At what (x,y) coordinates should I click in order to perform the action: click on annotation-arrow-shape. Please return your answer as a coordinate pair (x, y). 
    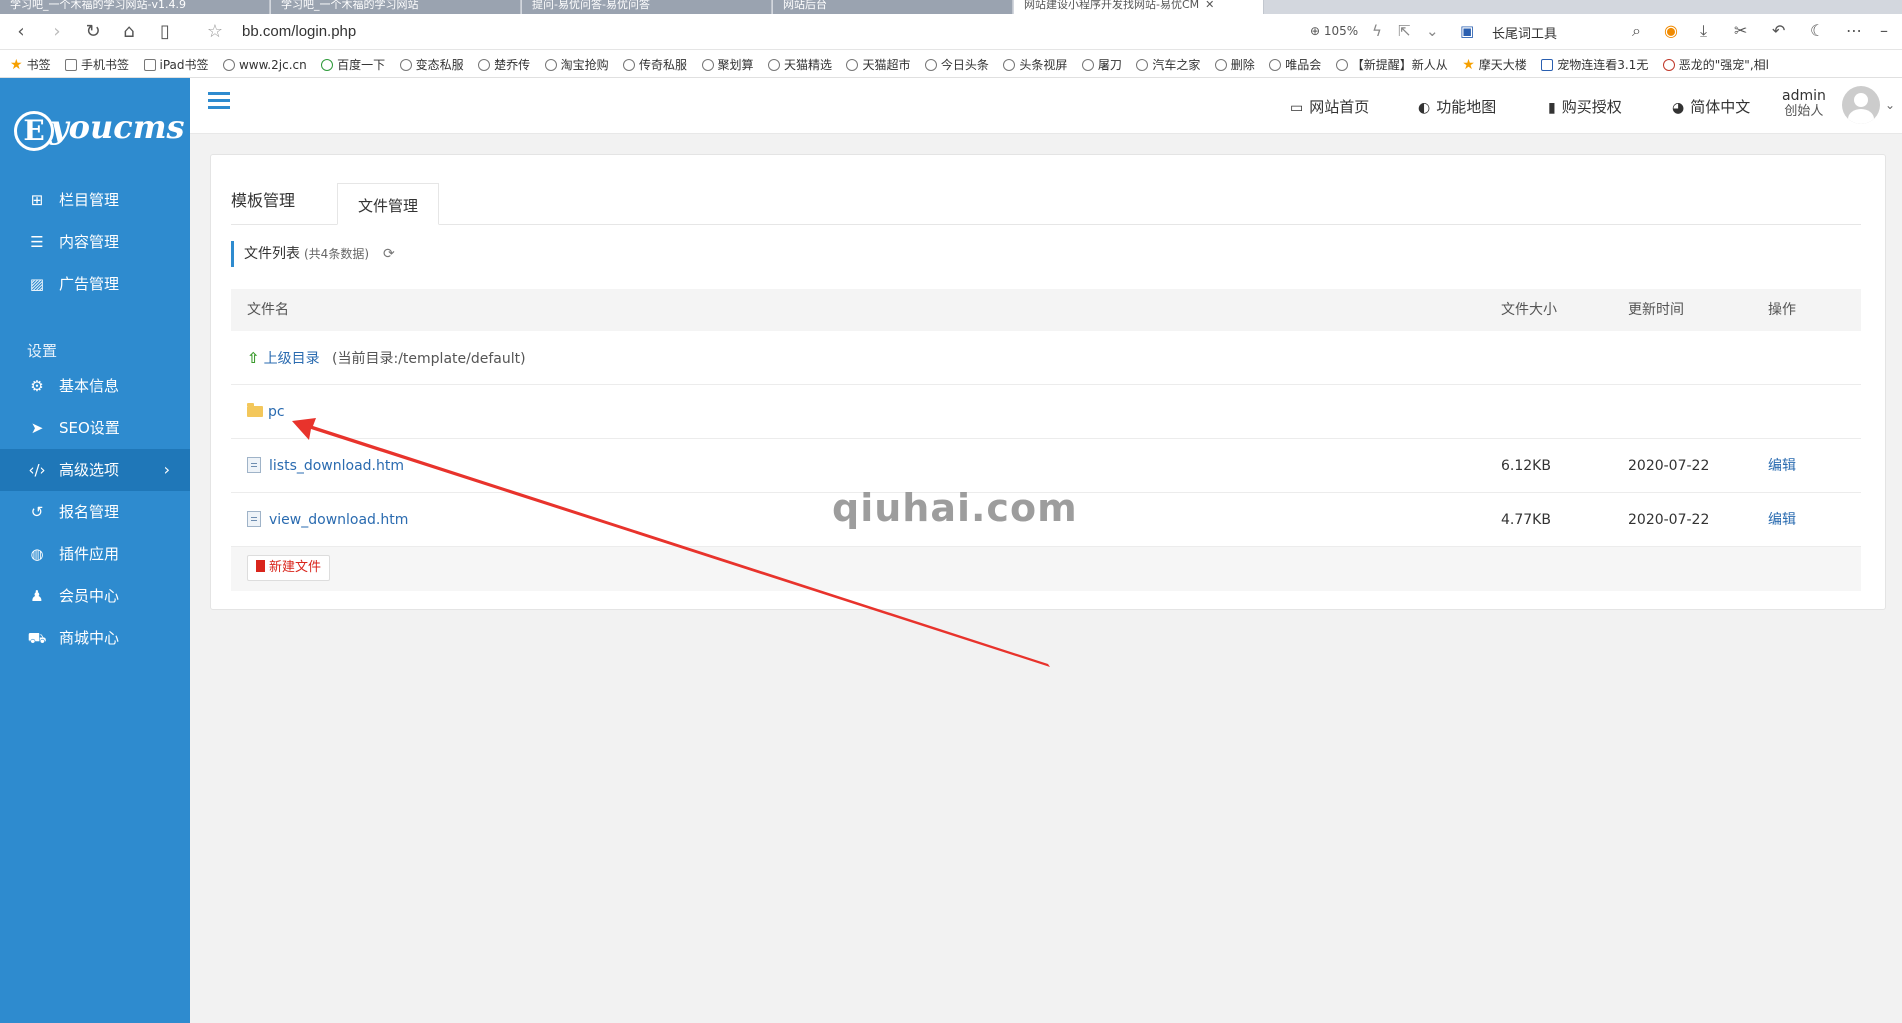
    Looking at the image, I should click on (671, 542).